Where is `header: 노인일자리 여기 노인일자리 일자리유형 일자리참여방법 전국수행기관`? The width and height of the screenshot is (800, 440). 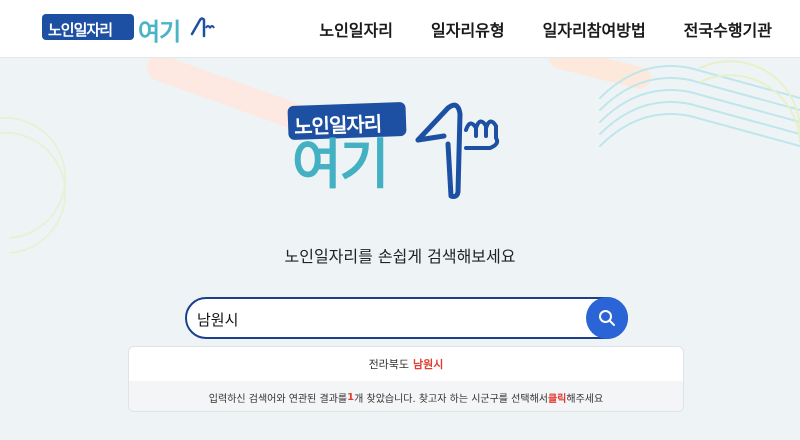
header: 노인일자리 여기 노인일자리 일자리유형 일자리참여방법 전국수행기관 is located at coordinates (400, 29).